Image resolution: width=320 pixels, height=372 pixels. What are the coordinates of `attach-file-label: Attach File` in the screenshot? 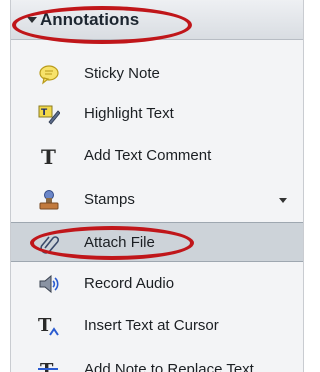 It's located at (119, 242).